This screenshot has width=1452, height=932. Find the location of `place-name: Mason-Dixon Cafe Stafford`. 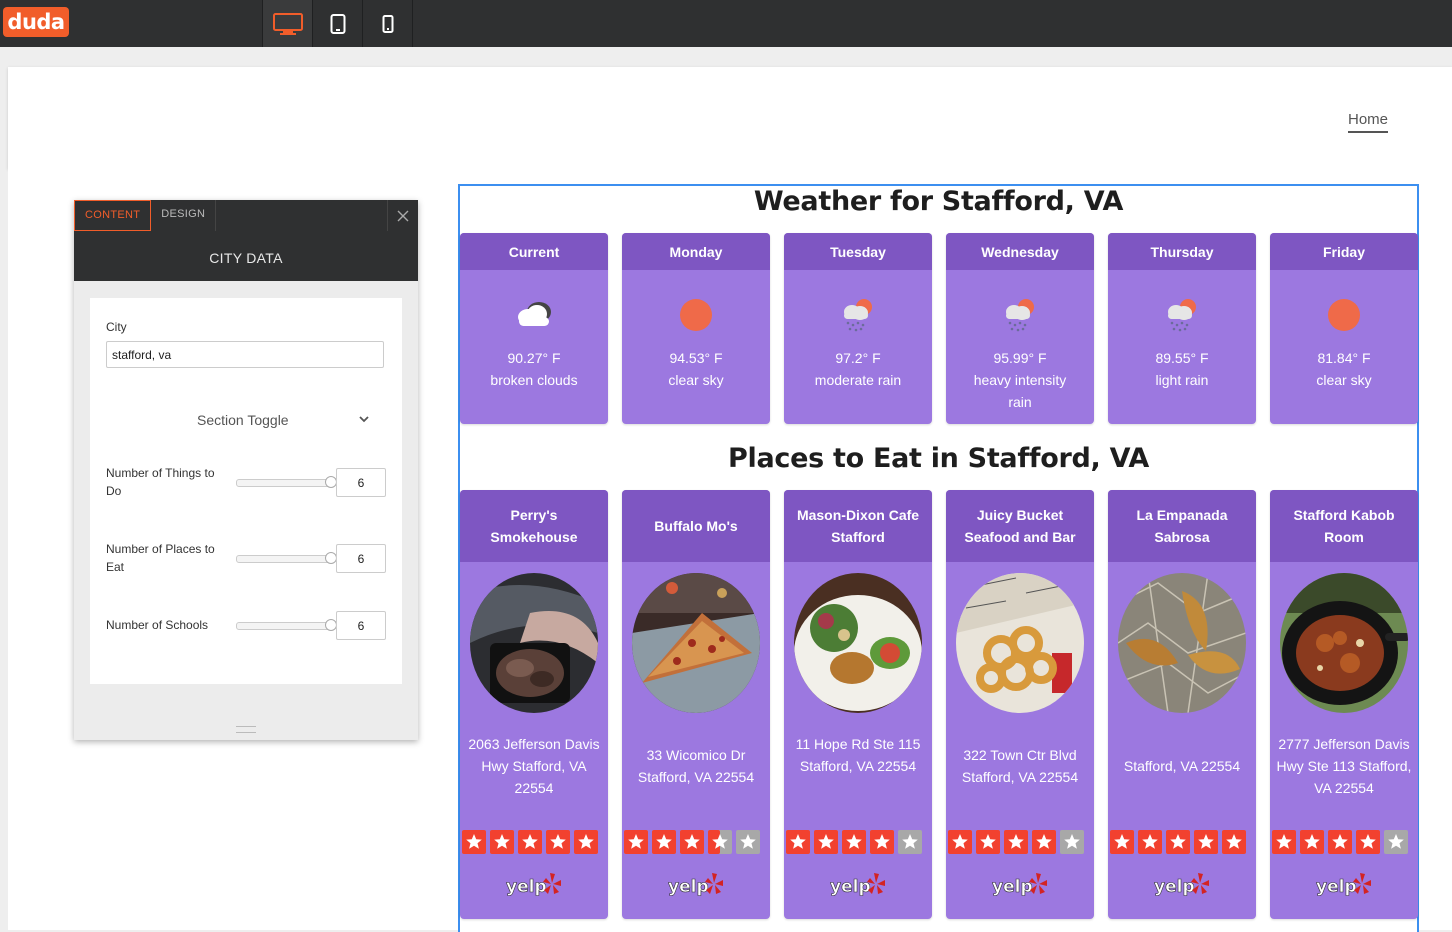

place-name: Mason-Dixon Cafe Stafford is located at coordinates (858, 526).